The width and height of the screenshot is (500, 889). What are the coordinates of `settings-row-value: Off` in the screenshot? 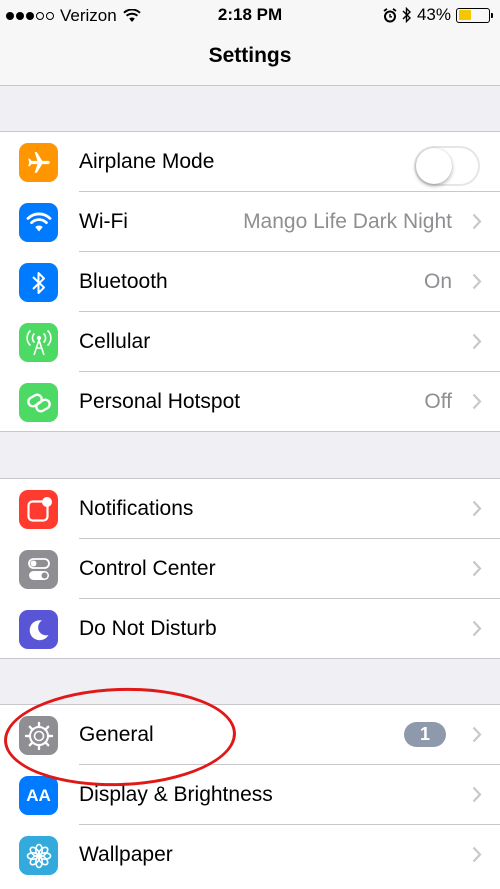 It's located at (438, 401).